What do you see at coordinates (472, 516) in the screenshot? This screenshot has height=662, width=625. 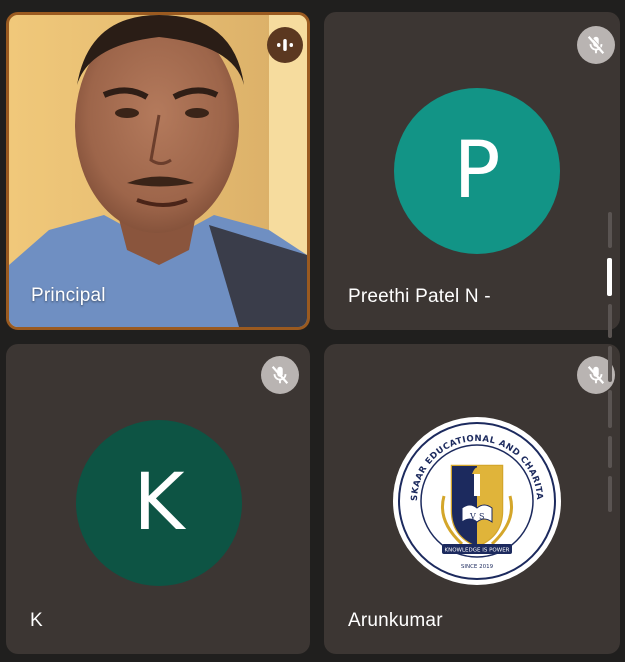 I see `svg-text: V` at bounding box center [472, 516].